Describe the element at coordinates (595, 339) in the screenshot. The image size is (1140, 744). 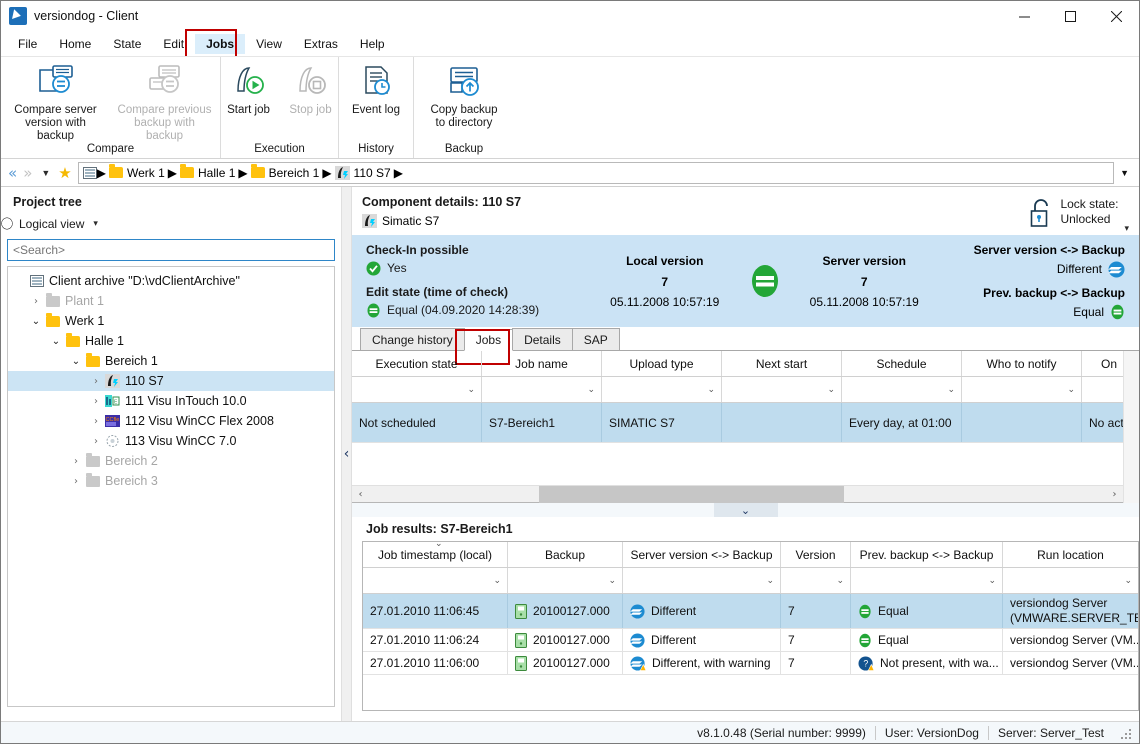
I see `tab-sap: SAP` at that location.